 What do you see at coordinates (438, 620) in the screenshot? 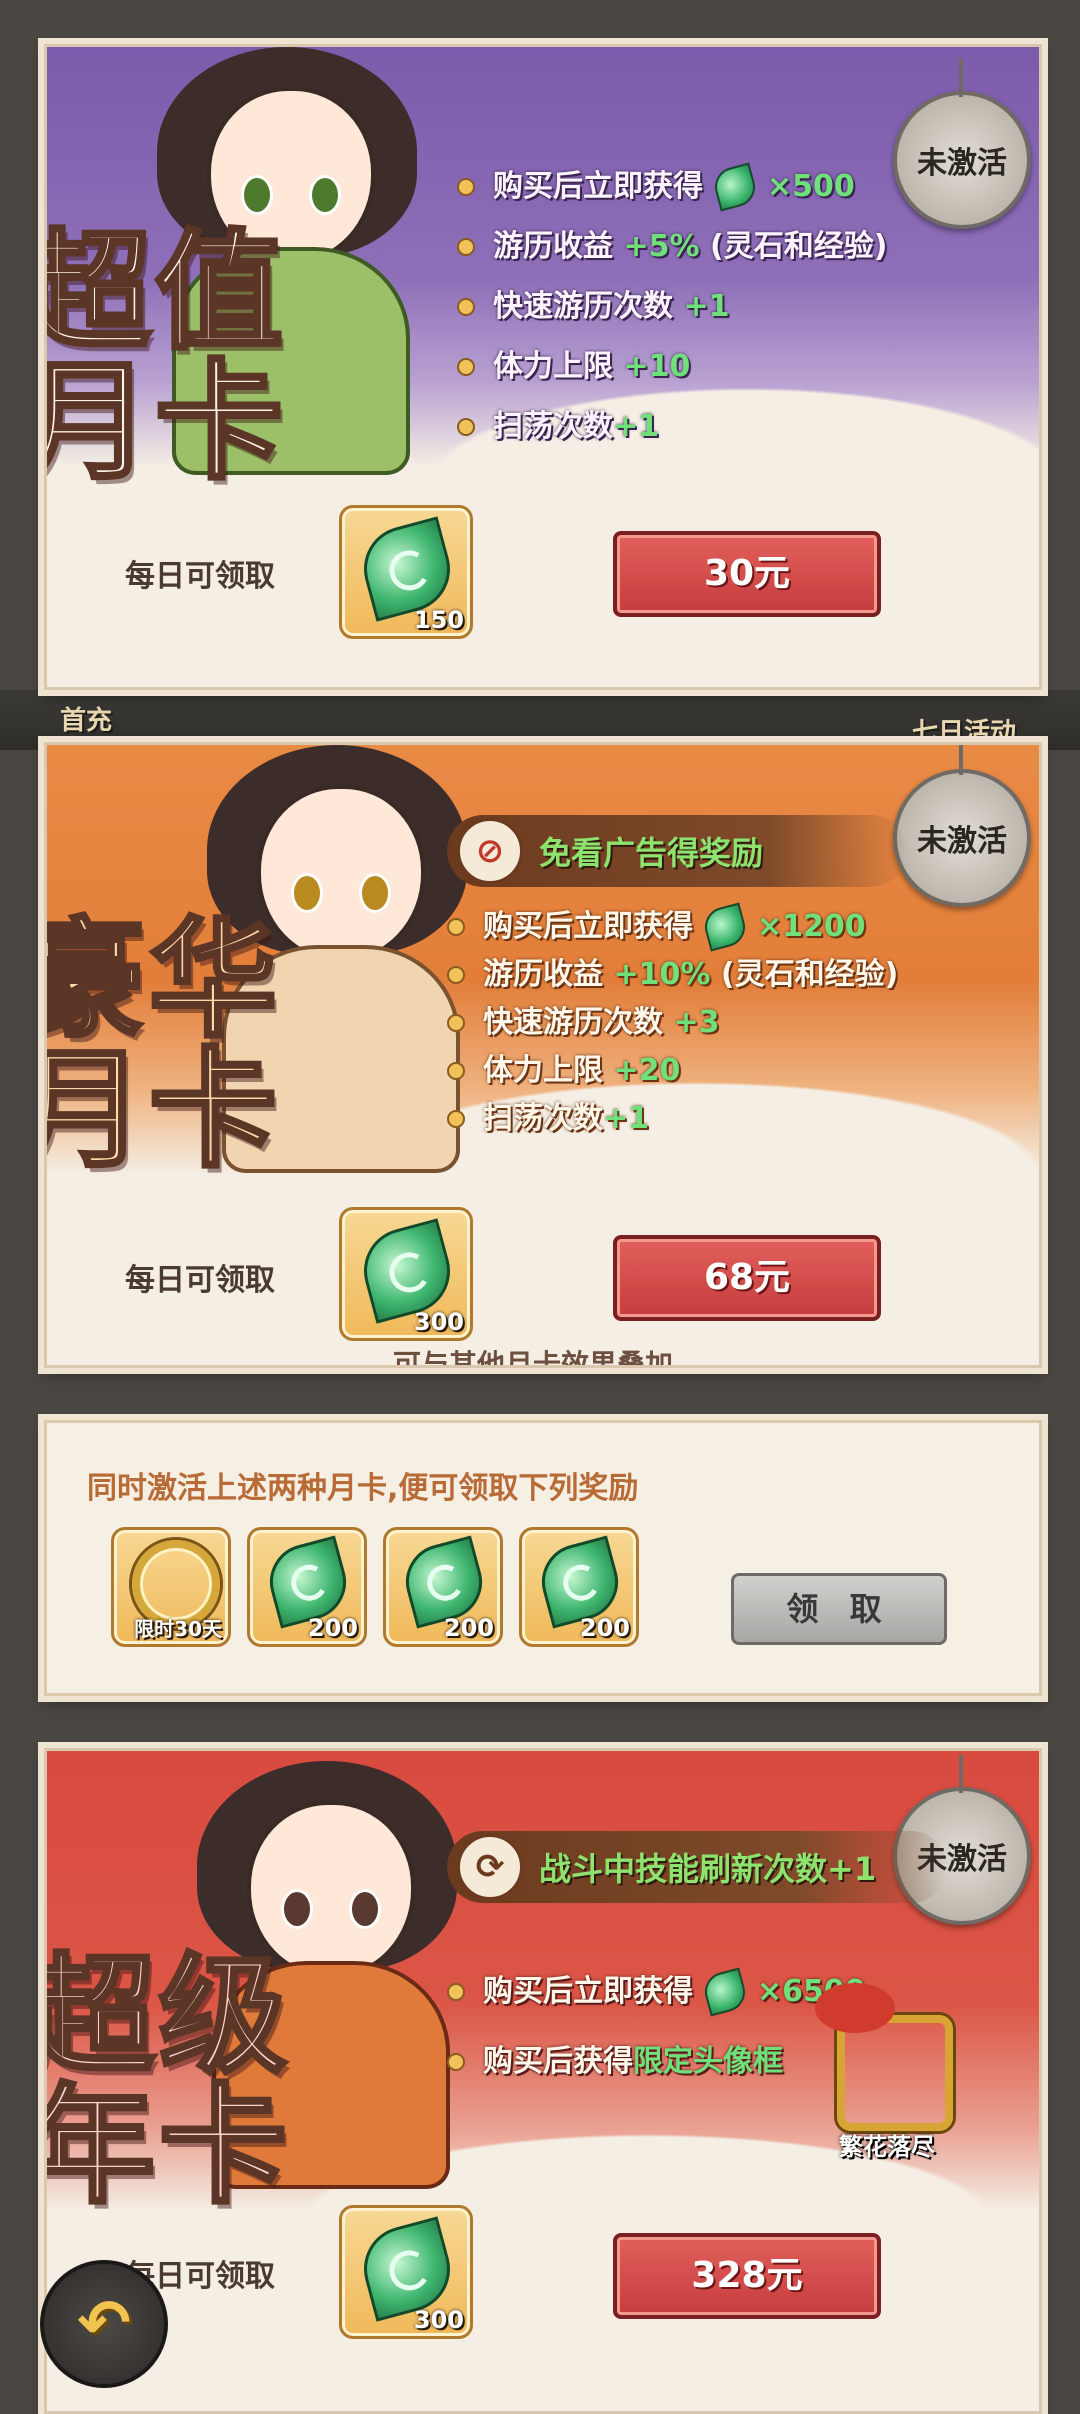
I see `item-quantity: 150` at bounding box center [438, 620].